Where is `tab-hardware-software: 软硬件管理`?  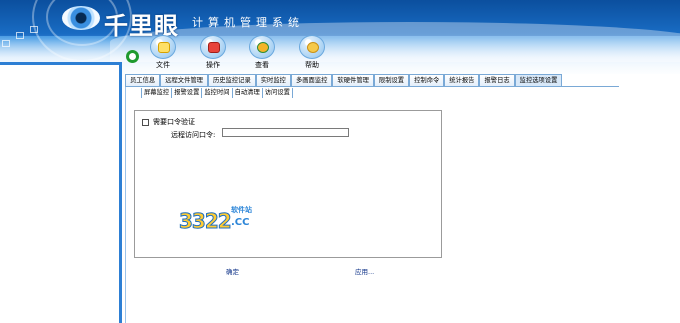
tab-hardware-software: 软硬件管理 is located at coordinates (353, 80).